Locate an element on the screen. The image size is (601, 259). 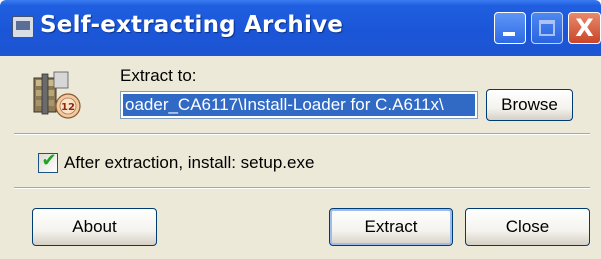
close-icon: X is located at coordinates (584, 28).